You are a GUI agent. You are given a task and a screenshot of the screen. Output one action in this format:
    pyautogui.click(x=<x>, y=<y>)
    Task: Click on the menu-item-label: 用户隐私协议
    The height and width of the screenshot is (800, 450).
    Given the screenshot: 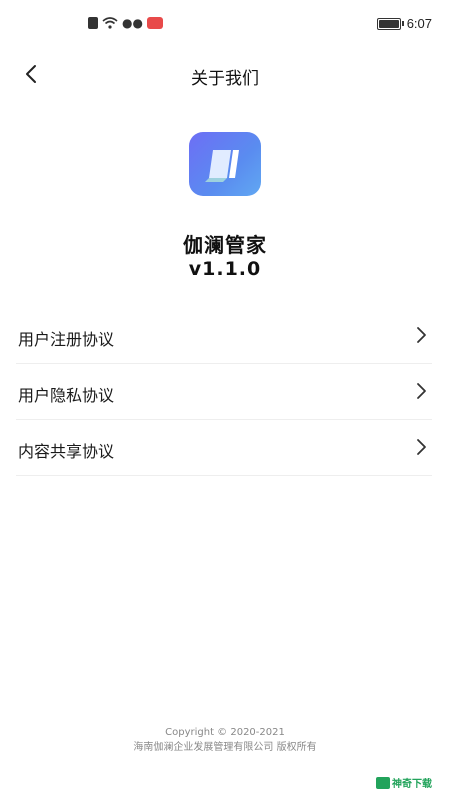 What is the action you would take?
    pyautogui.click(x=66, y=395)
    